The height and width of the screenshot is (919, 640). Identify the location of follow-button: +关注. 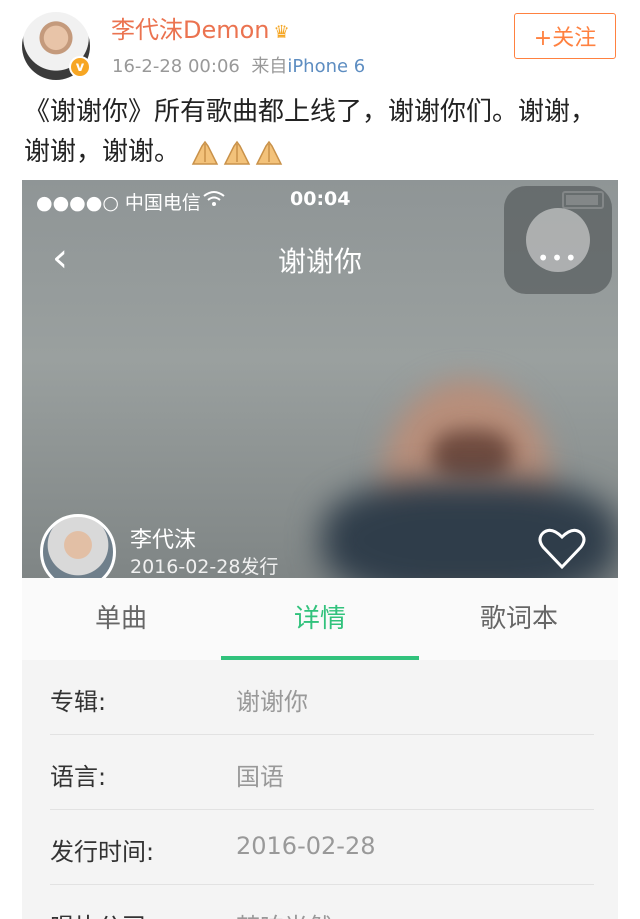
(565, 36).